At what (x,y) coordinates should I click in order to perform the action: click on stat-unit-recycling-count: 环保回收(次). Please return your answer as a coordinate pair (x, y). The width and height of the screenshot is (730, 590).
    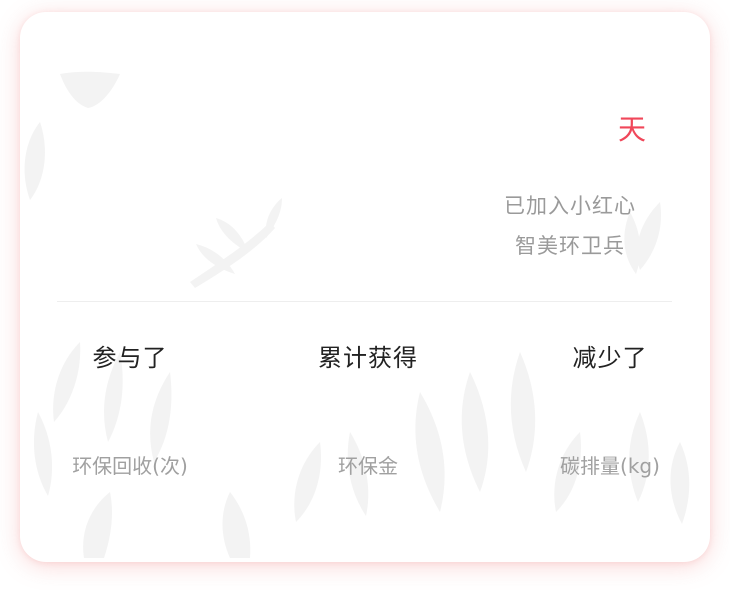
    Looking at the image, I should click on (130, 466).